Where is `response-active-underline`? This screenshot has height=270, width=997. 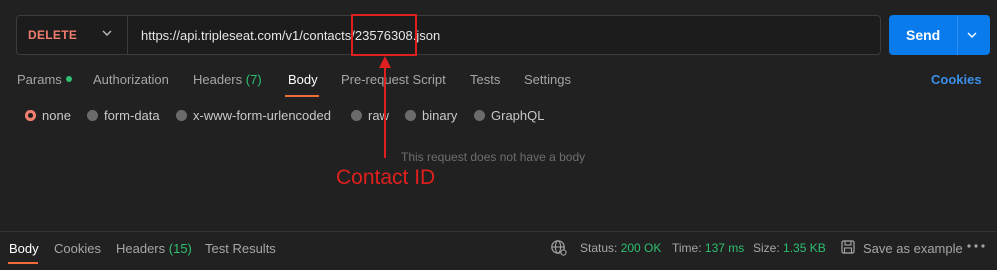
response-active-underline is located at coordinates (23, 263).